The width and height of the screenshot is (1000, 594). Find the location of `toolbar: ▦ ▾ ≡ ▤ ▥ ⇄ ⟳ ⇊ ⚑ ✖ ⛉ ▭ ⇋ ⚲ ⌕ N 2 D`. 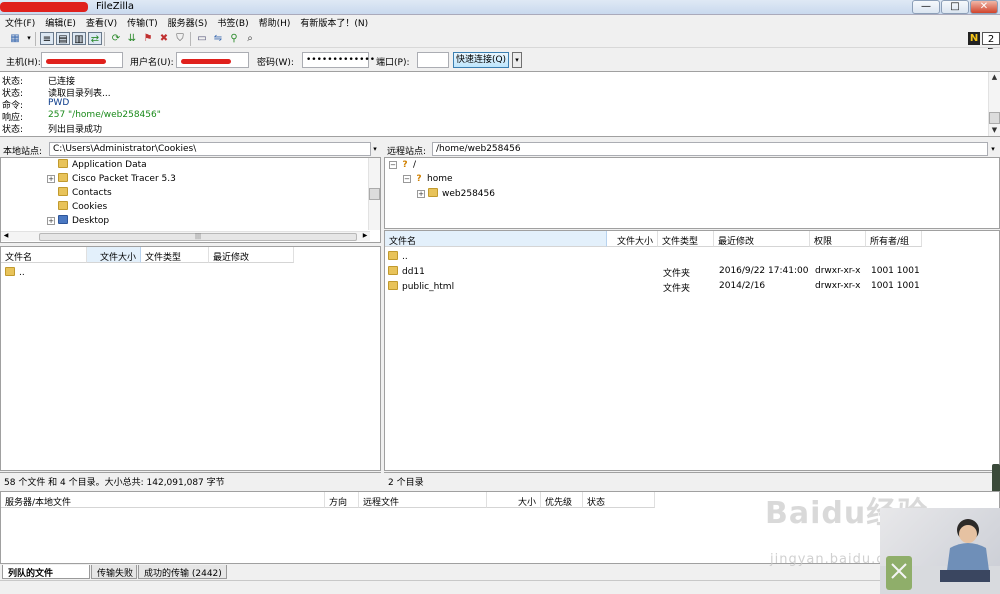

toolbar: ▦ ▾ ≡ ▤ ▥ ⇄ ⟳ ⇊ ⚑ ✖ ⛉ ▭ ⇋ ⚲ ⌕ N 2 D is located at coordinates (500, 44).